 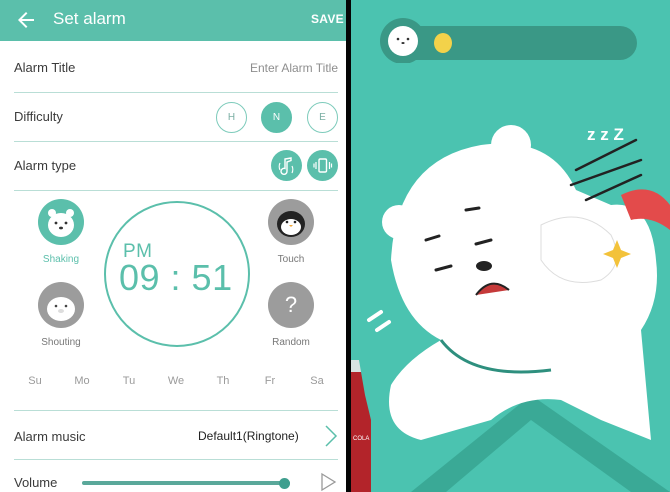 I want to click on alarm-title-label: Alarm Title, so click(x=45, y=67).